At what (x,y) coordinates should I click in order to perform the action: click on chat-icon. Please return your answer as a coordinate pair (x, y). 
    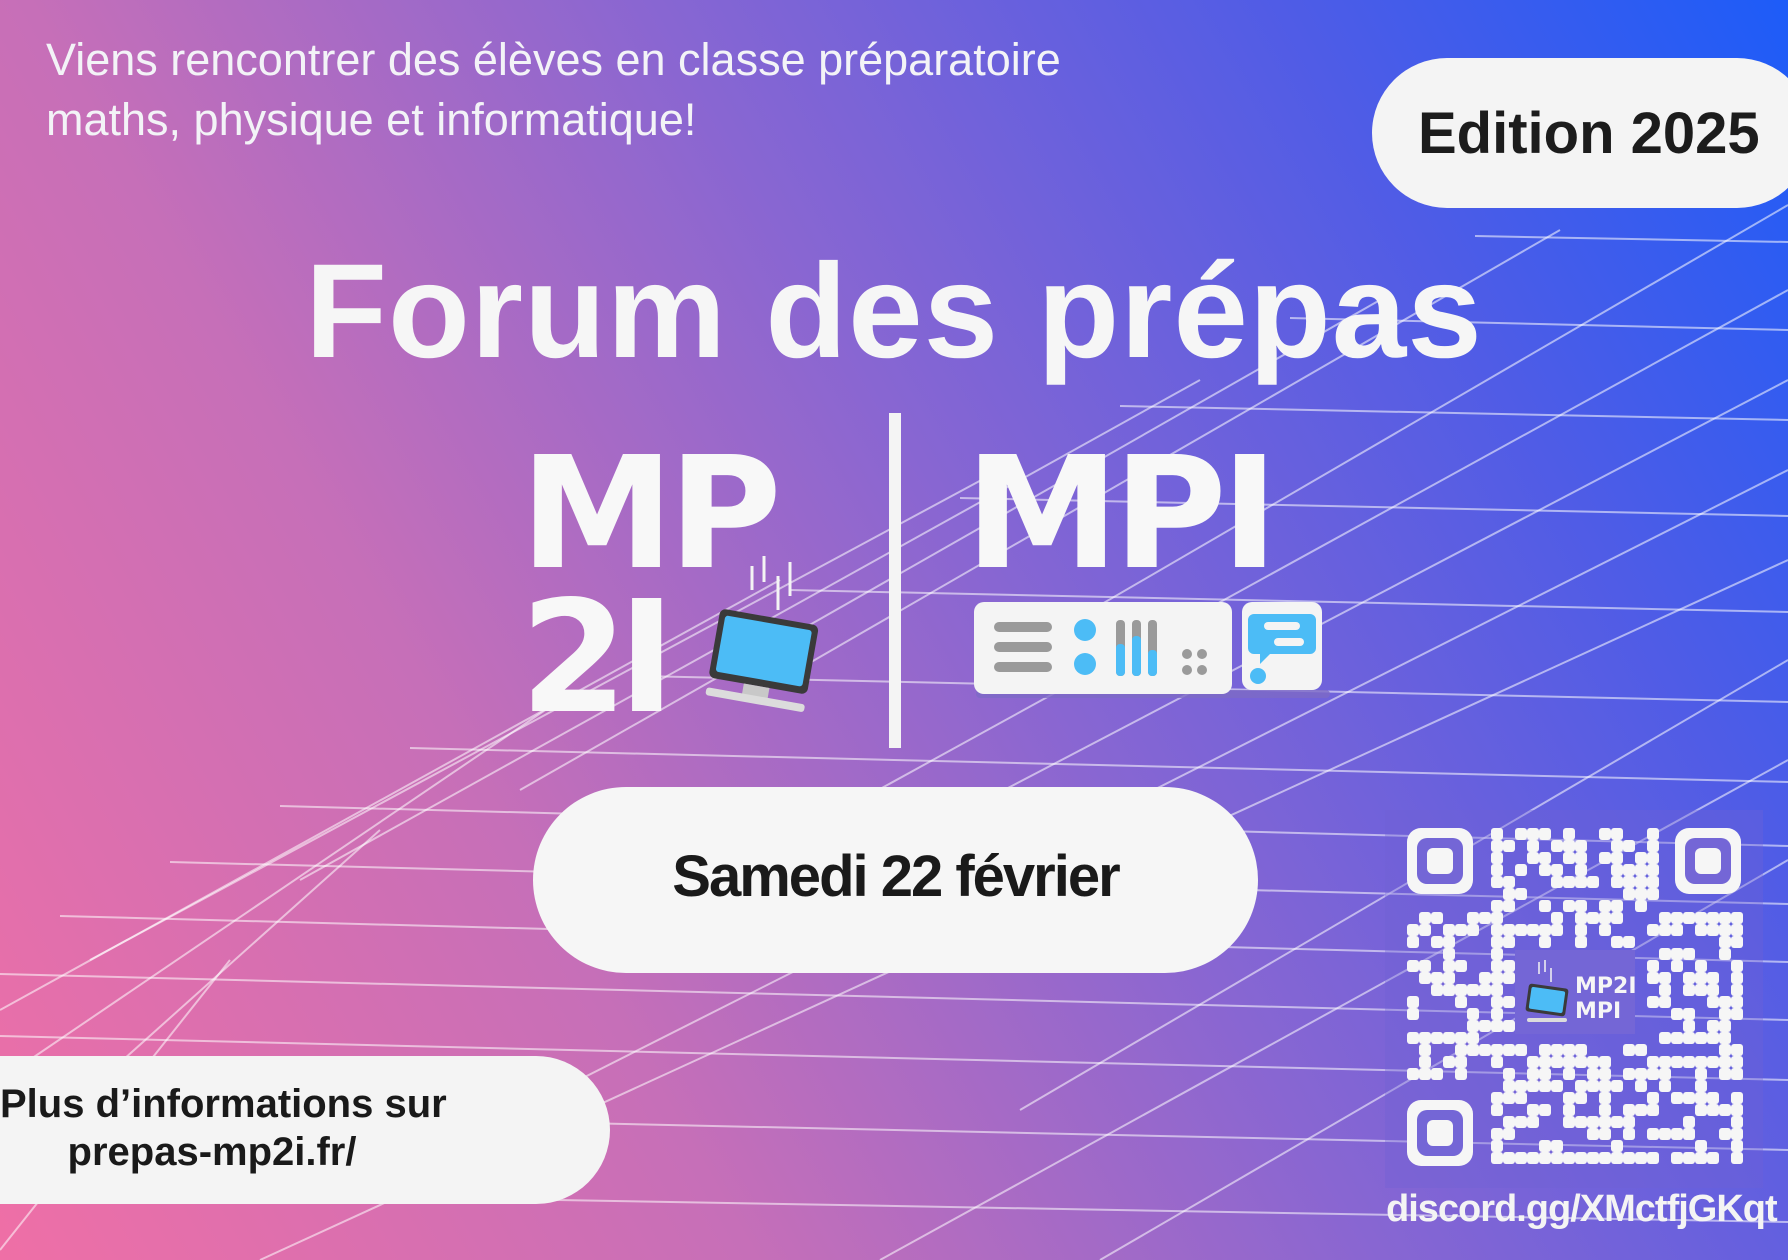
    Looking at the image, I should click on (1282, 646).